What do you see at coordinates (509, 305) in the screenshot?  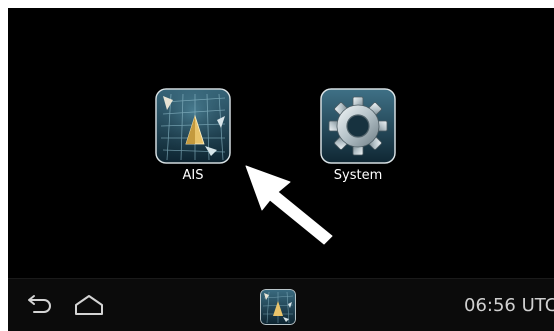 I see `status-clock: 06:56 UTC` at bounding box center [509, 305].